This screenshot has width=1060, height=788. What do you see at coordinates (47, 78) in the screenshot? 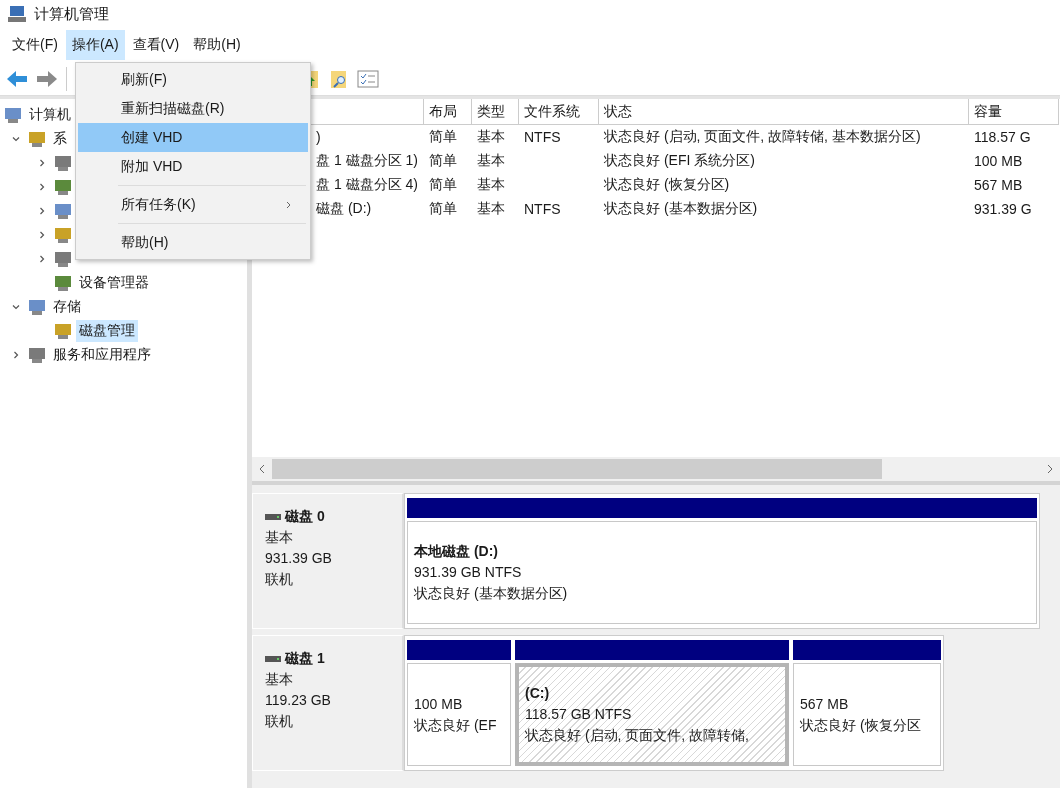
I see `forward-arrow-icon` at bounding box center [47, 78].